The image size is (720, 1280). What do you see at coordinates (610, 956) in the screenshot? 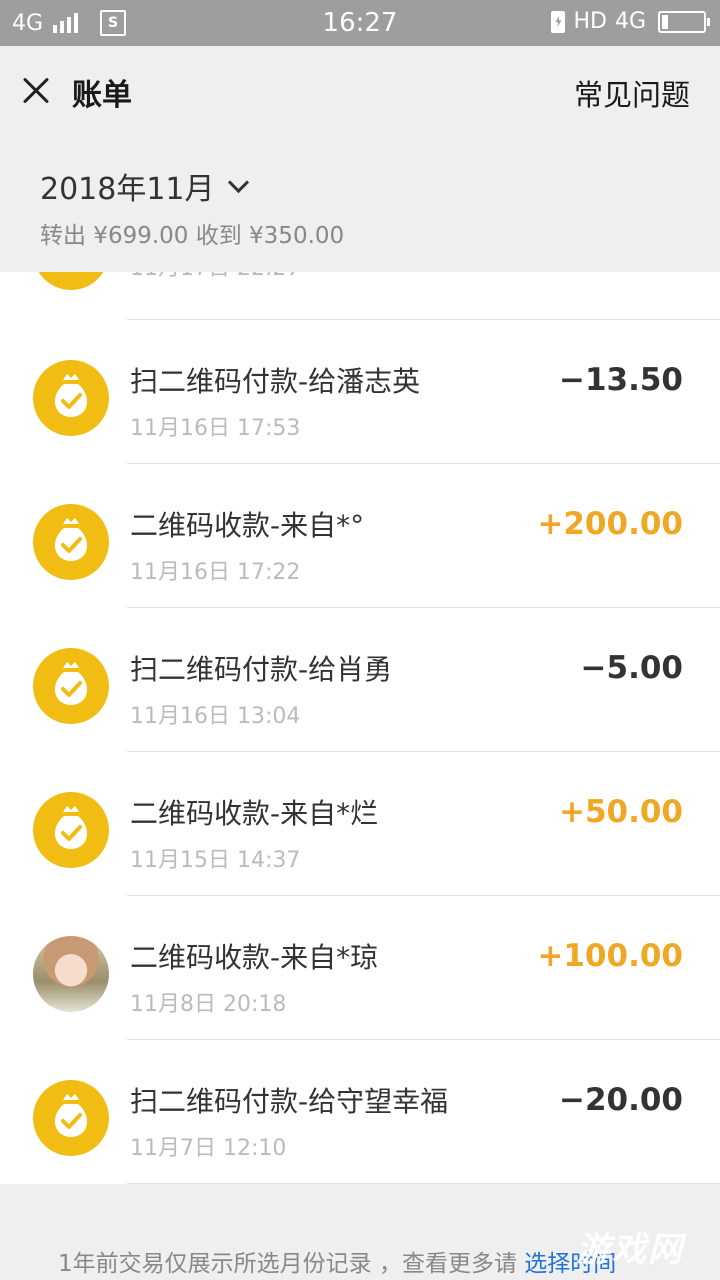
I see `transaction-amount: +100.00` at bounding box center [610, 956].